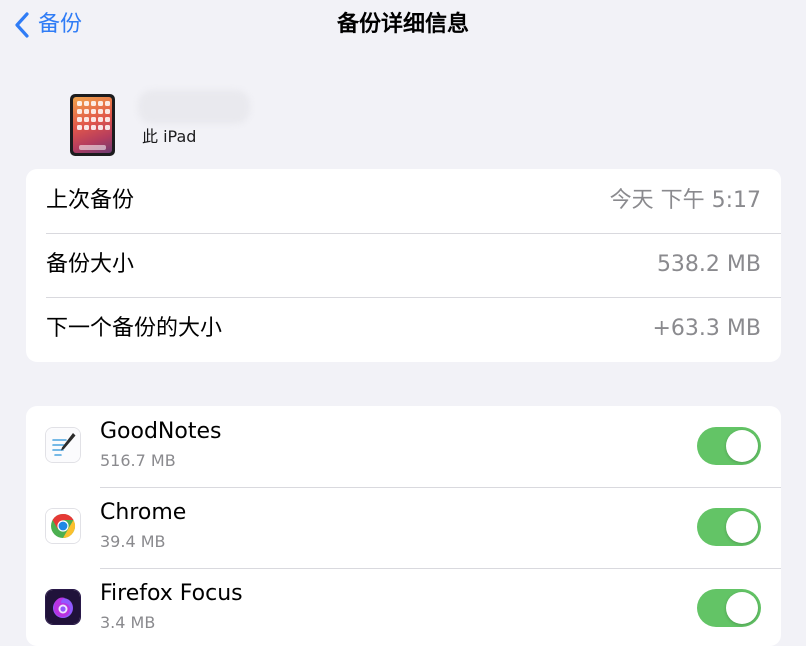 The width and height of the screenshot is (806, 646). Describe the element at coordinates (403, 329) in the screenshot. I see `info-row-next-backup-size: 下一个备份的大小 +63.3 MB` at that location.